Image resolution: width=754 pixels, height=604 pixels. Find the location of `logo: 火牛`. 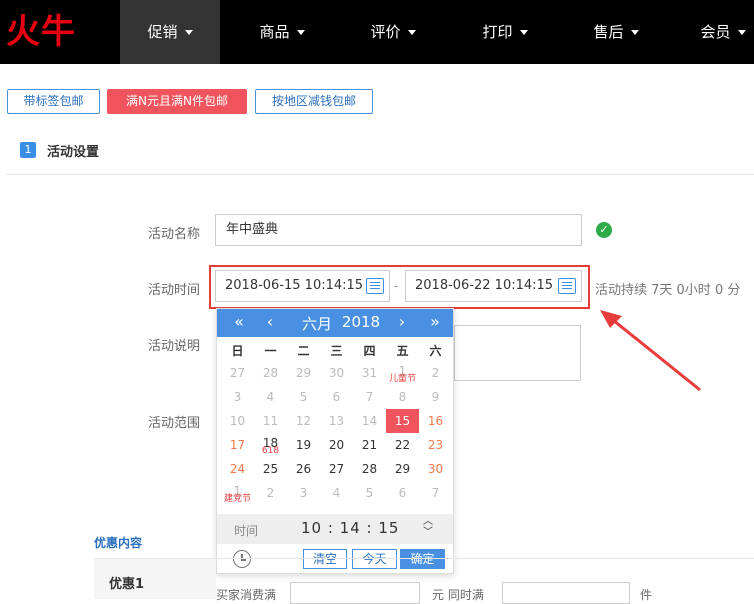

logo: 火牛 is located at coordinates (46, 32).